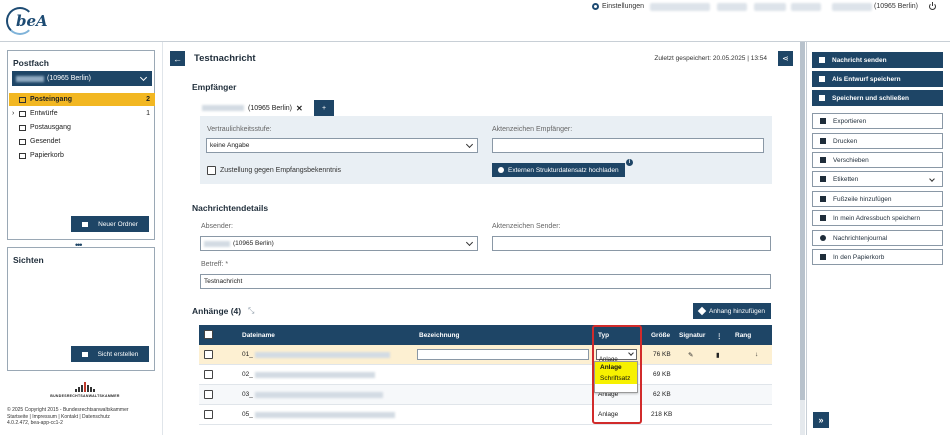 Image resolution: width=950 pixels, height=435 pixels. What do you see at coordinates (82, 141) in the screenshot?
I see `folder-gesendet: Gesendet` at bounding box center [82, 141].